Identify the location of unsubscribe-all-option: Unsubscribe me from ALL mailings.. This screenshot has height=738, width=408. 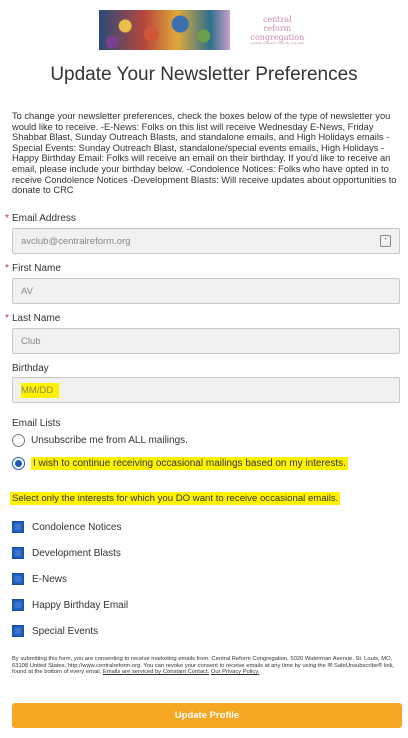
(100, 440).